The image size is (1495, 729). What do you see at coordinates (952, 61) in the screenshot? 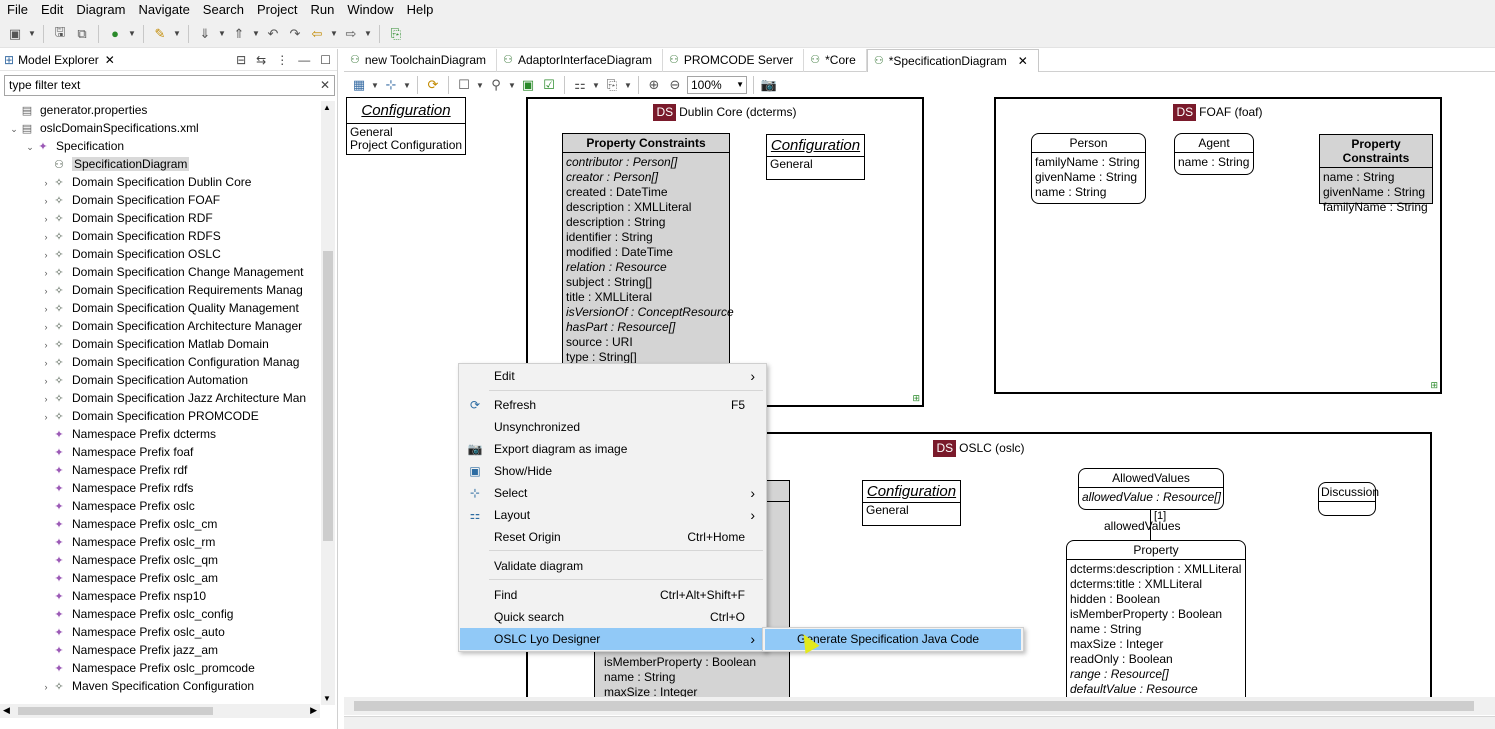
I see `editor-tab: ⚇ *SpecificationDiagram ✕` at bounding box center [952, 61].